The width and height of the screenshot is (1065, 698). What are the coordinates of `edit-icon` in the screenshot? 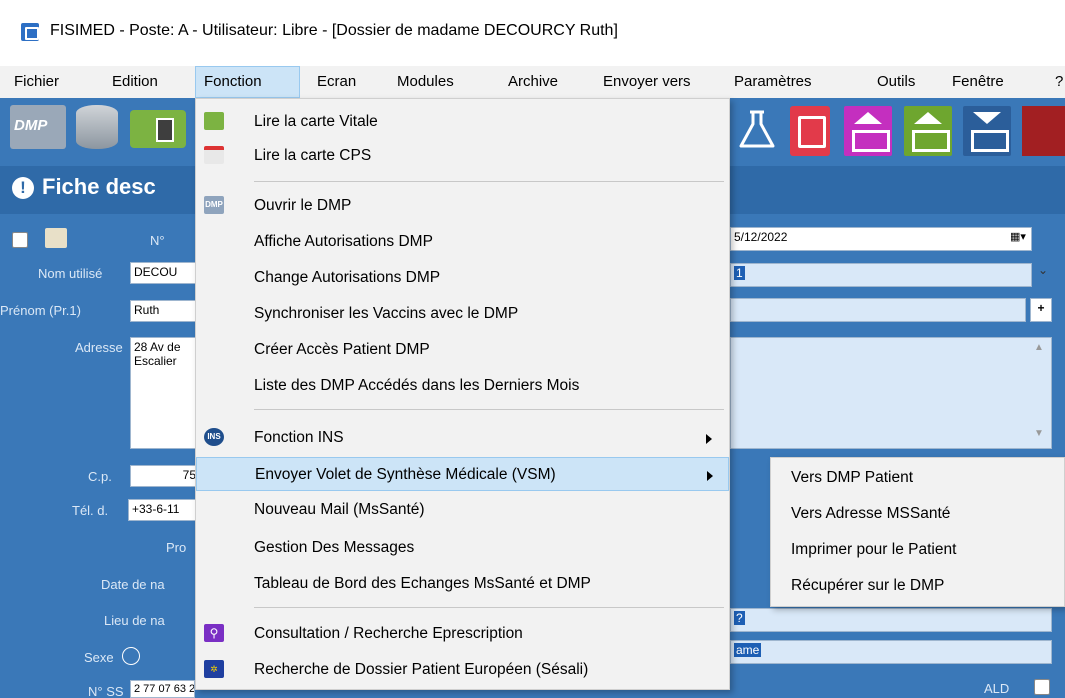 It's located at (56, 238).